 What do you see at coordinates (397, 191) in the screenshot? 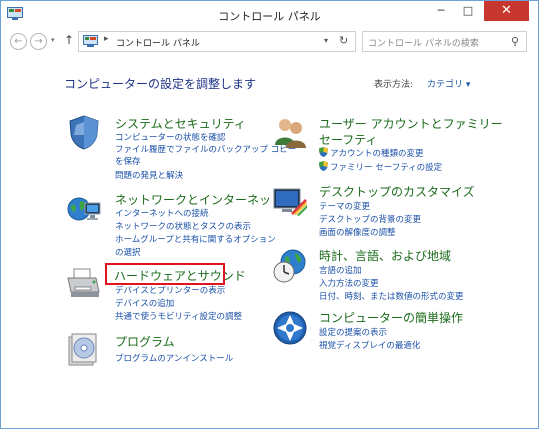
I see `category-appearance: デスクトップのカスタマイズ` at bounding box center [397, 191].